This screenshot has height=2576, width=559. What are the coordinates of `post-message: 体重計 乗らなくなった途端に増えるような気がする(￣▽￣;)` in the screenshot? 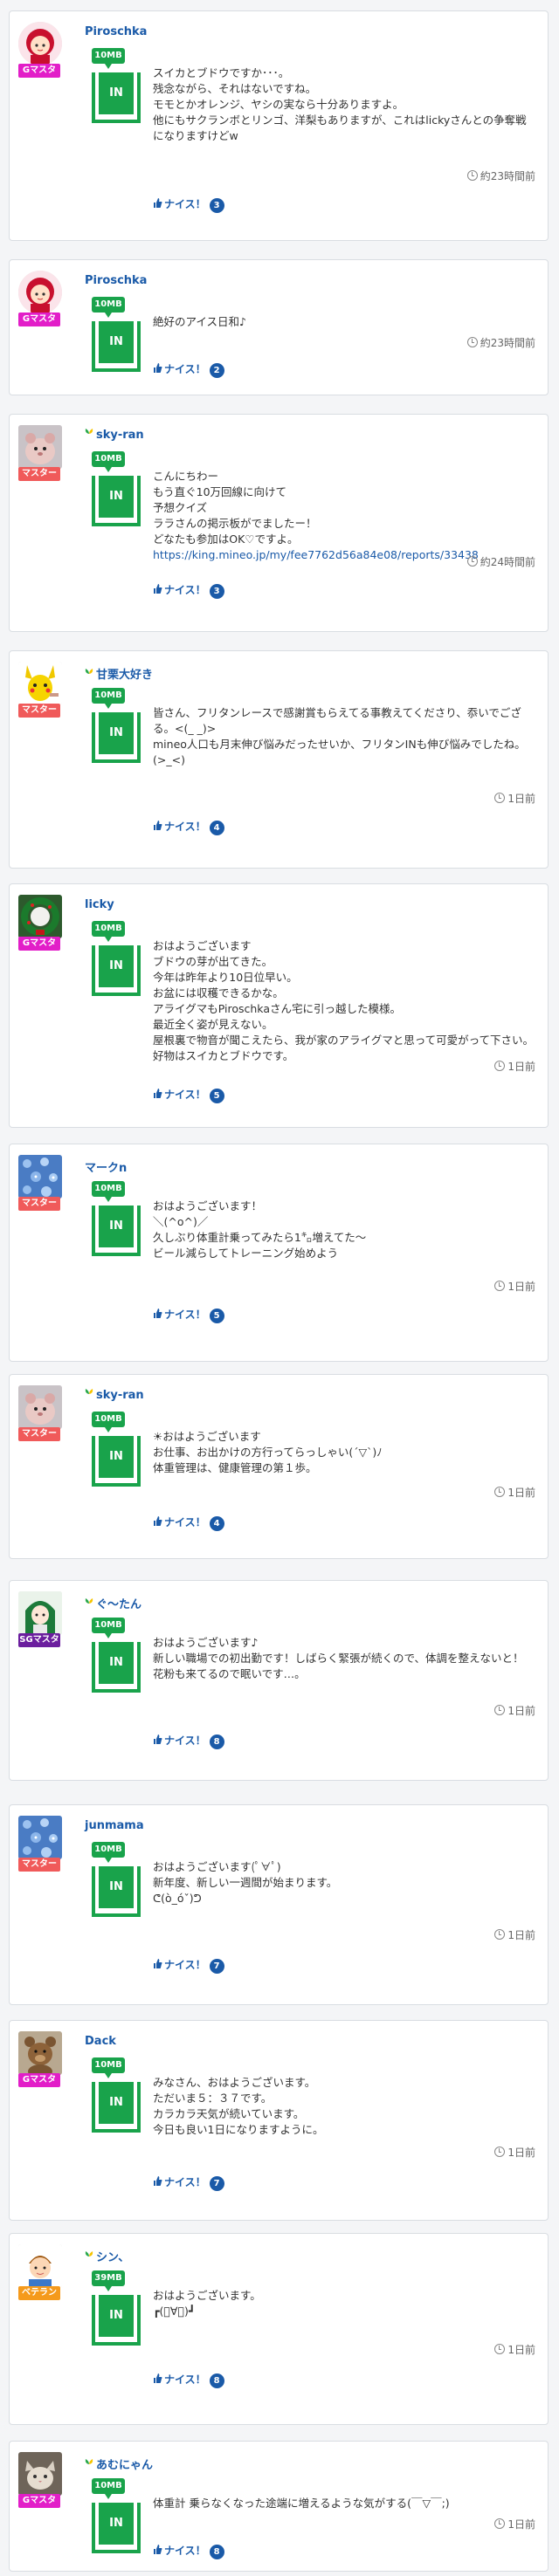 It's located at (345, 2503).